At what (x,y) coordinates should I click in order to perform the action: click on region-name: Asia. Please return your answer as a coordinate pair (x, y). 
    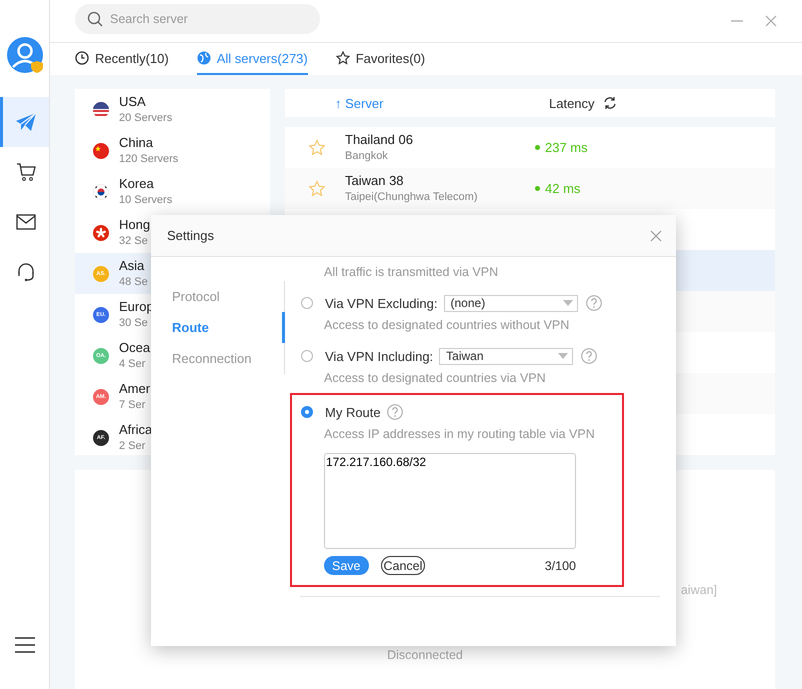
    Looking at the image, I should click on (132, 266).